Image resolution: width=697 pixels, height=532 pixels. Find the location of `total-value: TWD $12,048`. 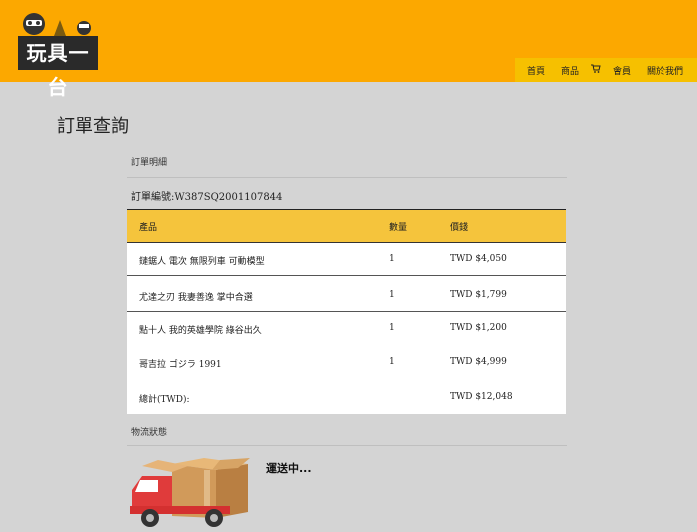

total-value: TWD $12,048 is located at coordinates (481, 397).